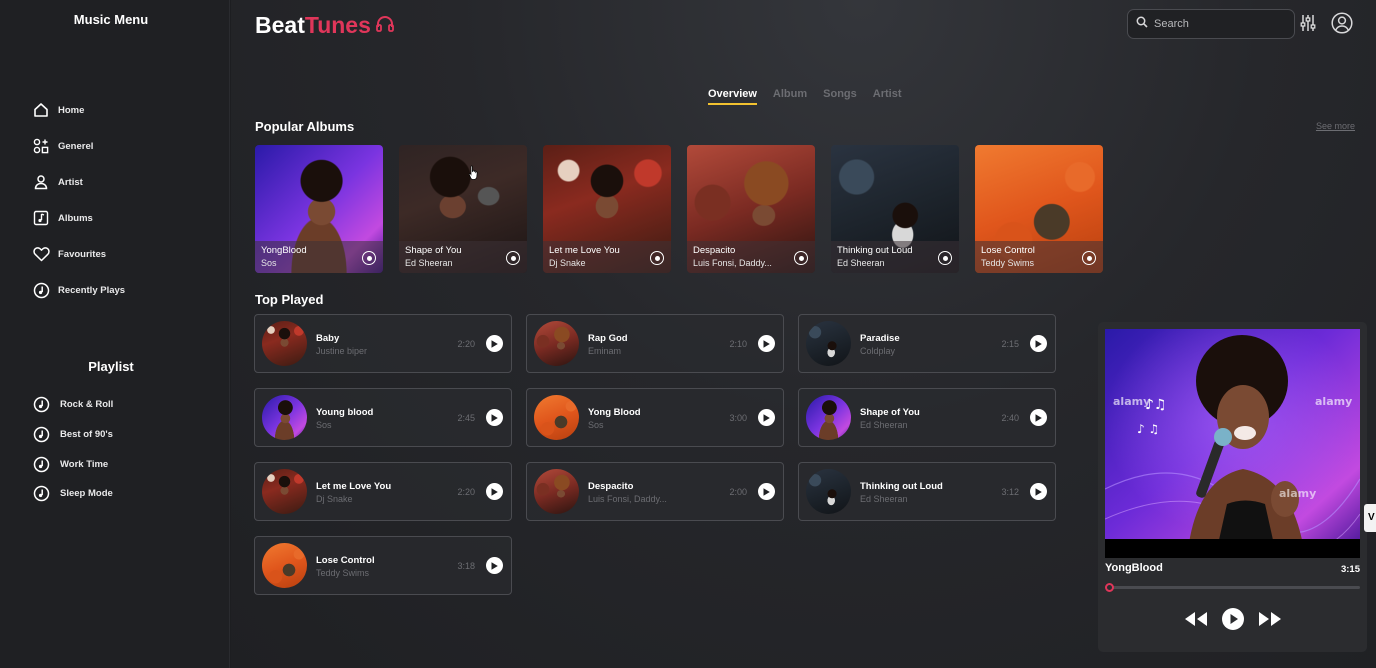 Image resolution: width=1376 pixels, height=668 pixels. I want to click on album-card: Thinking out Loud Ed Sheeran, so click(895, 209).